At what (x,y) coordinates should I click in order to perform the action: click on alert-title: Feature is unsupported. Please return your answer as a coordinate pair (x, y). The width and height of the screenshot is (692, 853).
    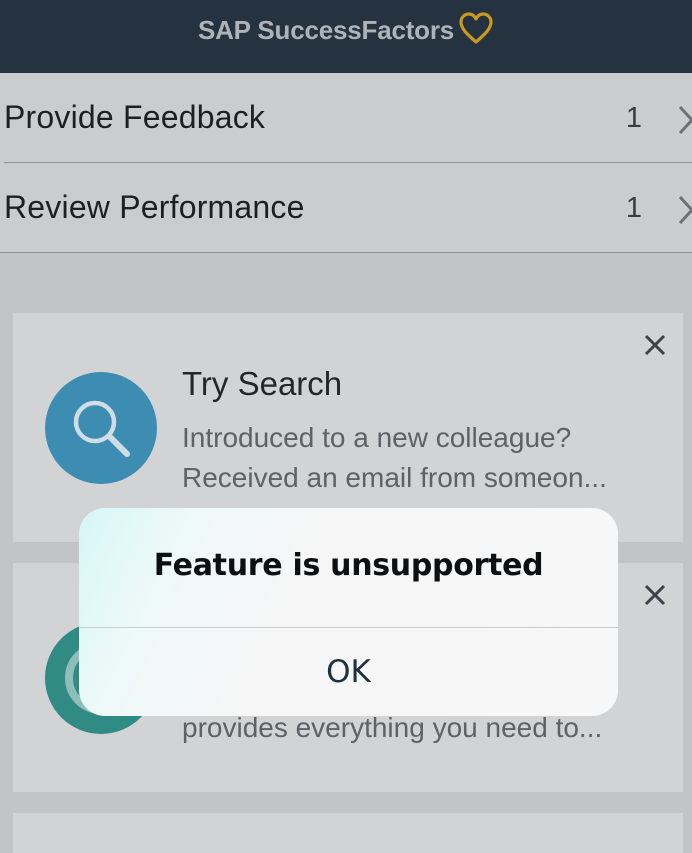
    Looking at the image, I should click on (348, 565).